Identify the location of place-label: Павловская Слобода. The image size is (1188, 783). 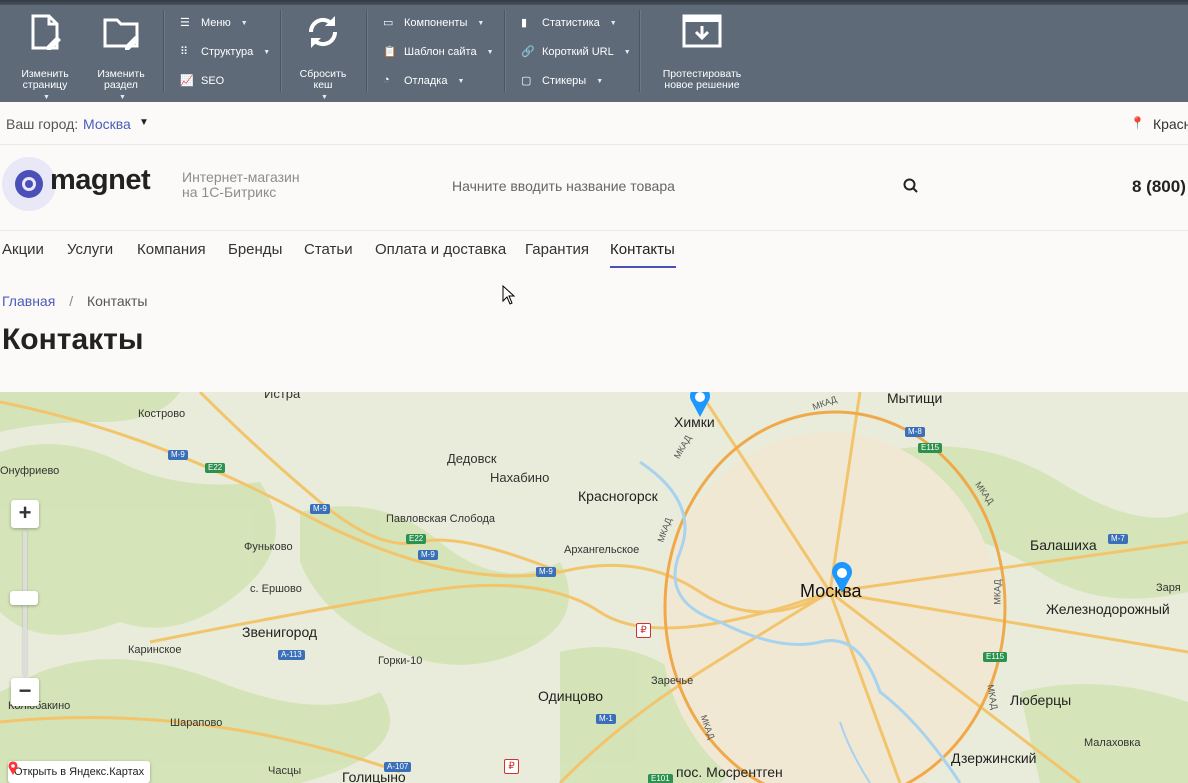
(440, 519).